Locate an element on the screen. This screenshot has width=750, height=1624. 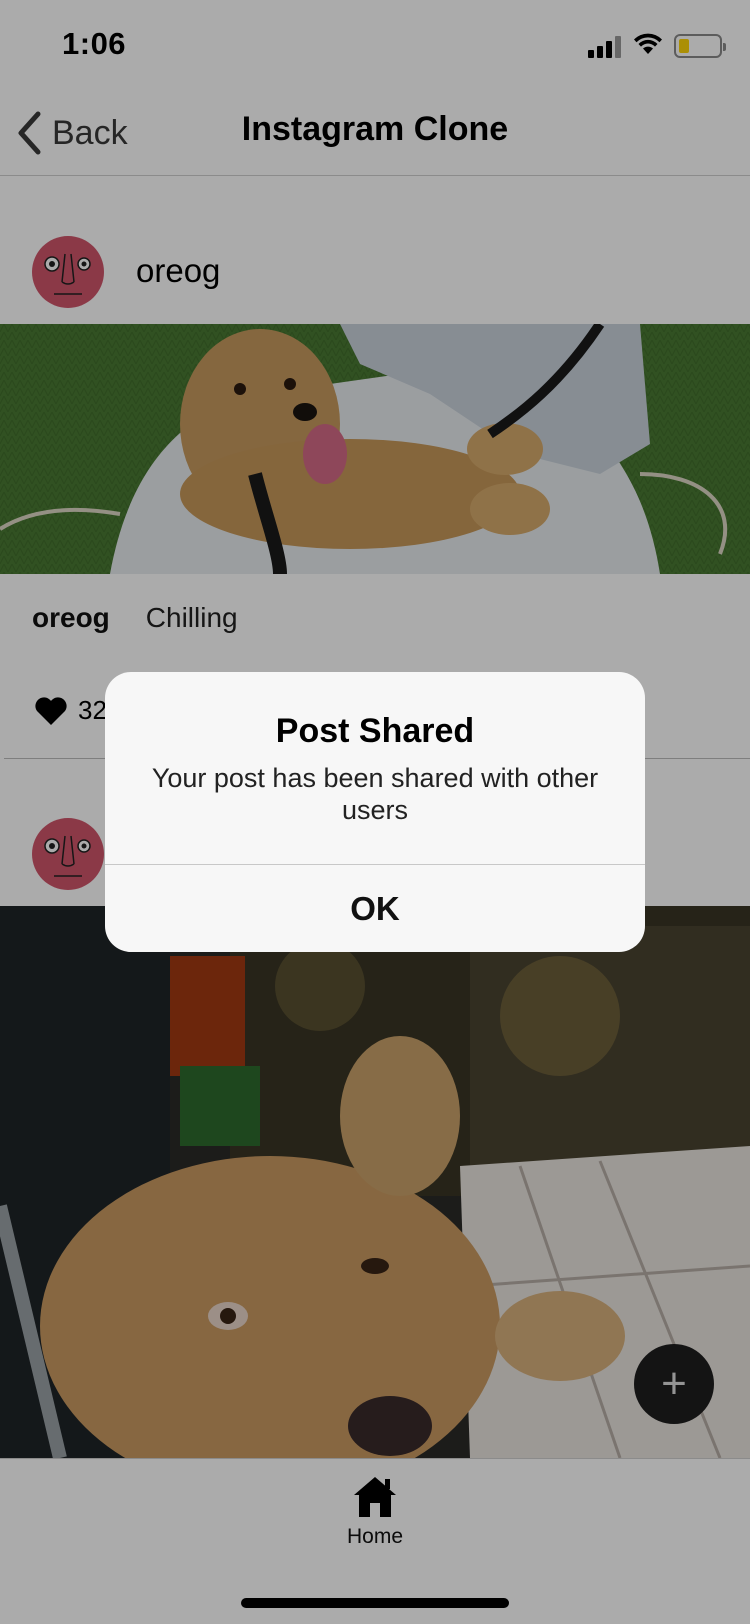
home-indicator is located at coordinates (375, 1603).